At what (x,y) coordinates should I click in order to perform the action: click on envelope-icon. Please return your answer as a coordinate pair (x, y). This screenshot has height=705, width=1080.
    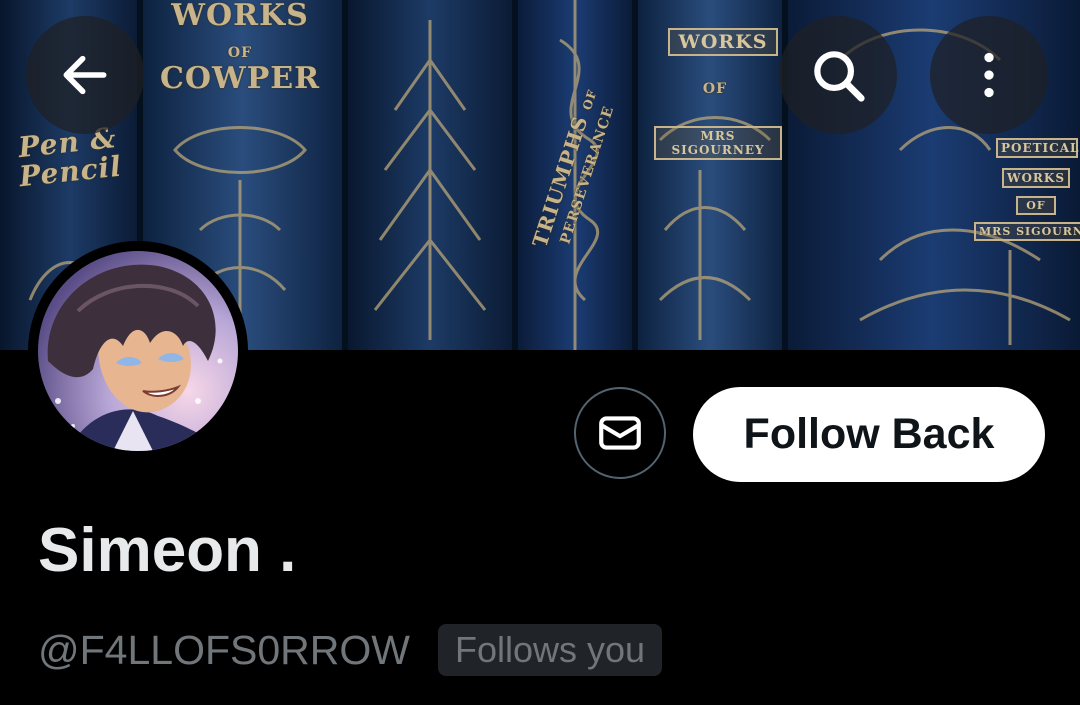
    Looking at the image, I should click on (620, 433).